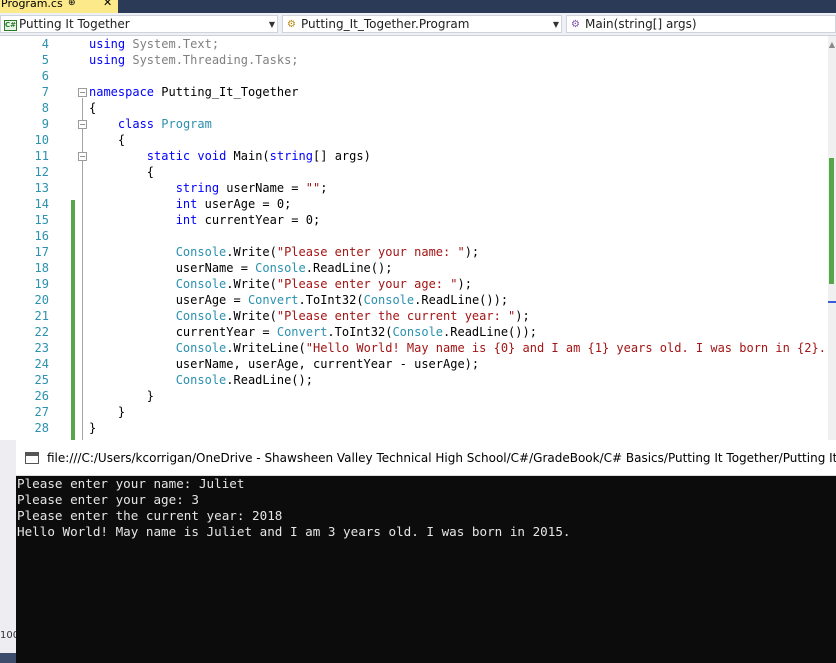 The image size is (836, 663). I want to click on code-text: int currentYear = 0;, so click(248, 220).